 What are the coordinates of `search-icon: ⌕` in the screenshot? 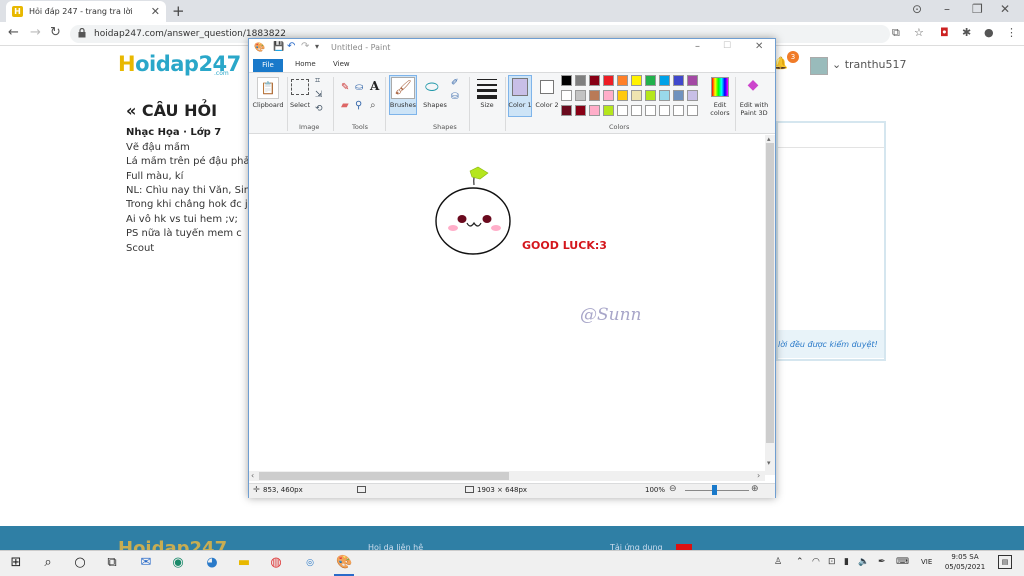 It's located at (48, 563).